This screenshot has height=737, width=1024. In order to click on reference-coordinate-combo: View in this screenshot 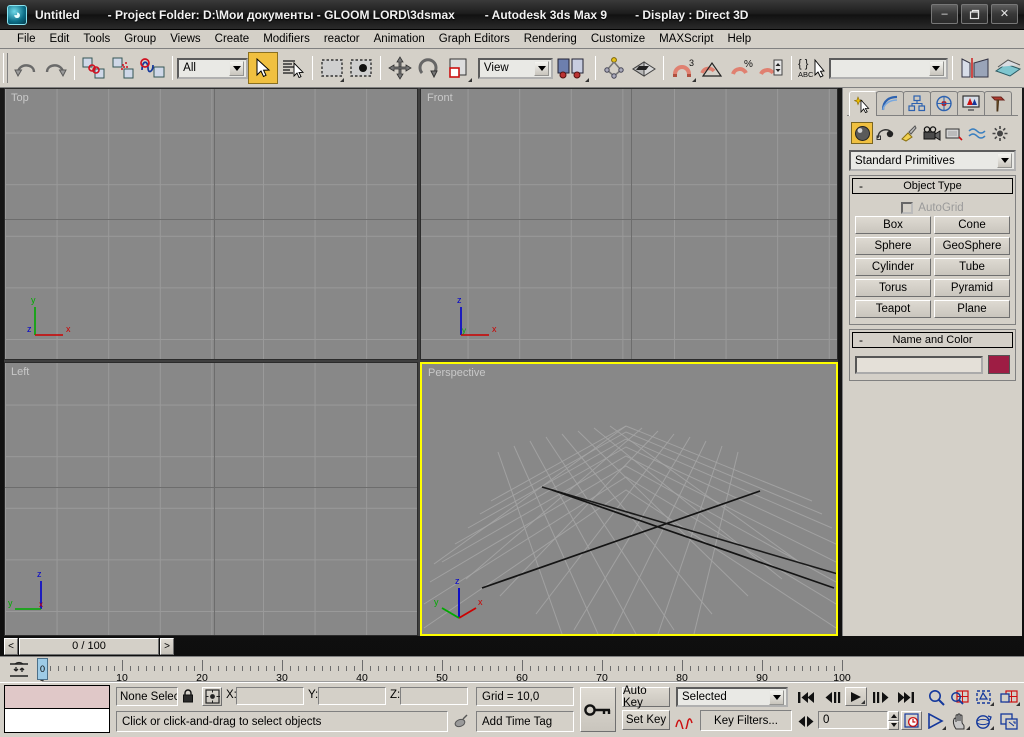, I will do `click(515, 68)`.